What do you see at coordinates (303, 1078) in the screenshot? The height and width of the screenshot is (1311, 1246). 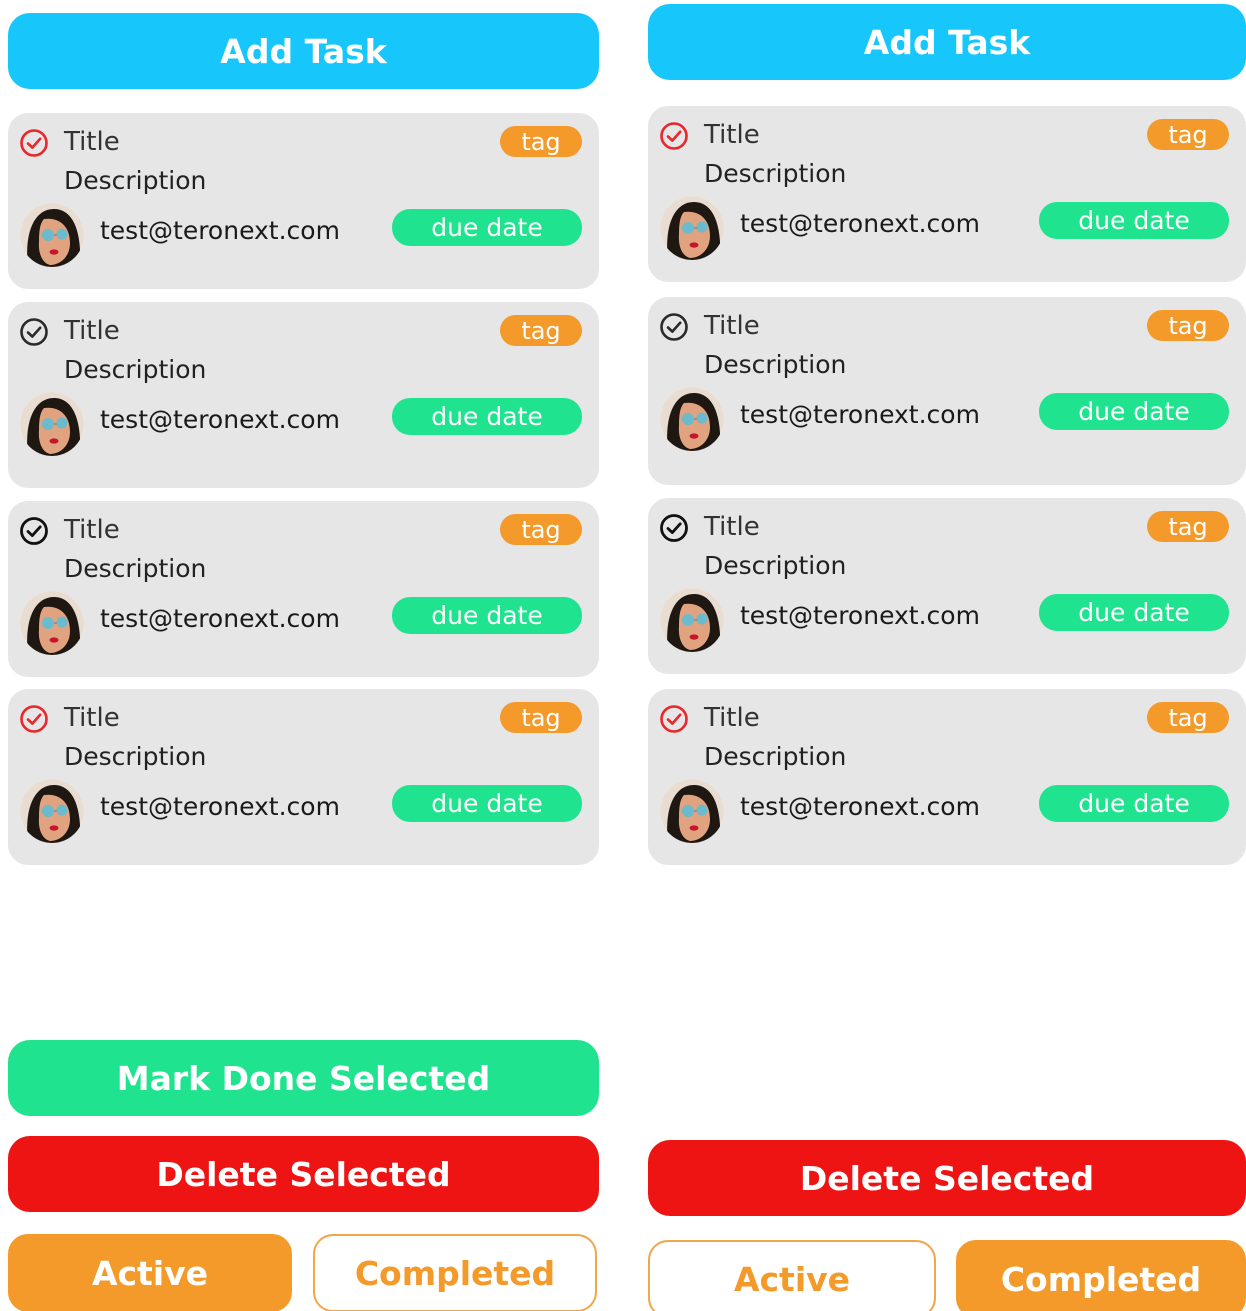 I see `mark-done-selected-button: Mark Done Selected` at bounding box center [303, 1078].